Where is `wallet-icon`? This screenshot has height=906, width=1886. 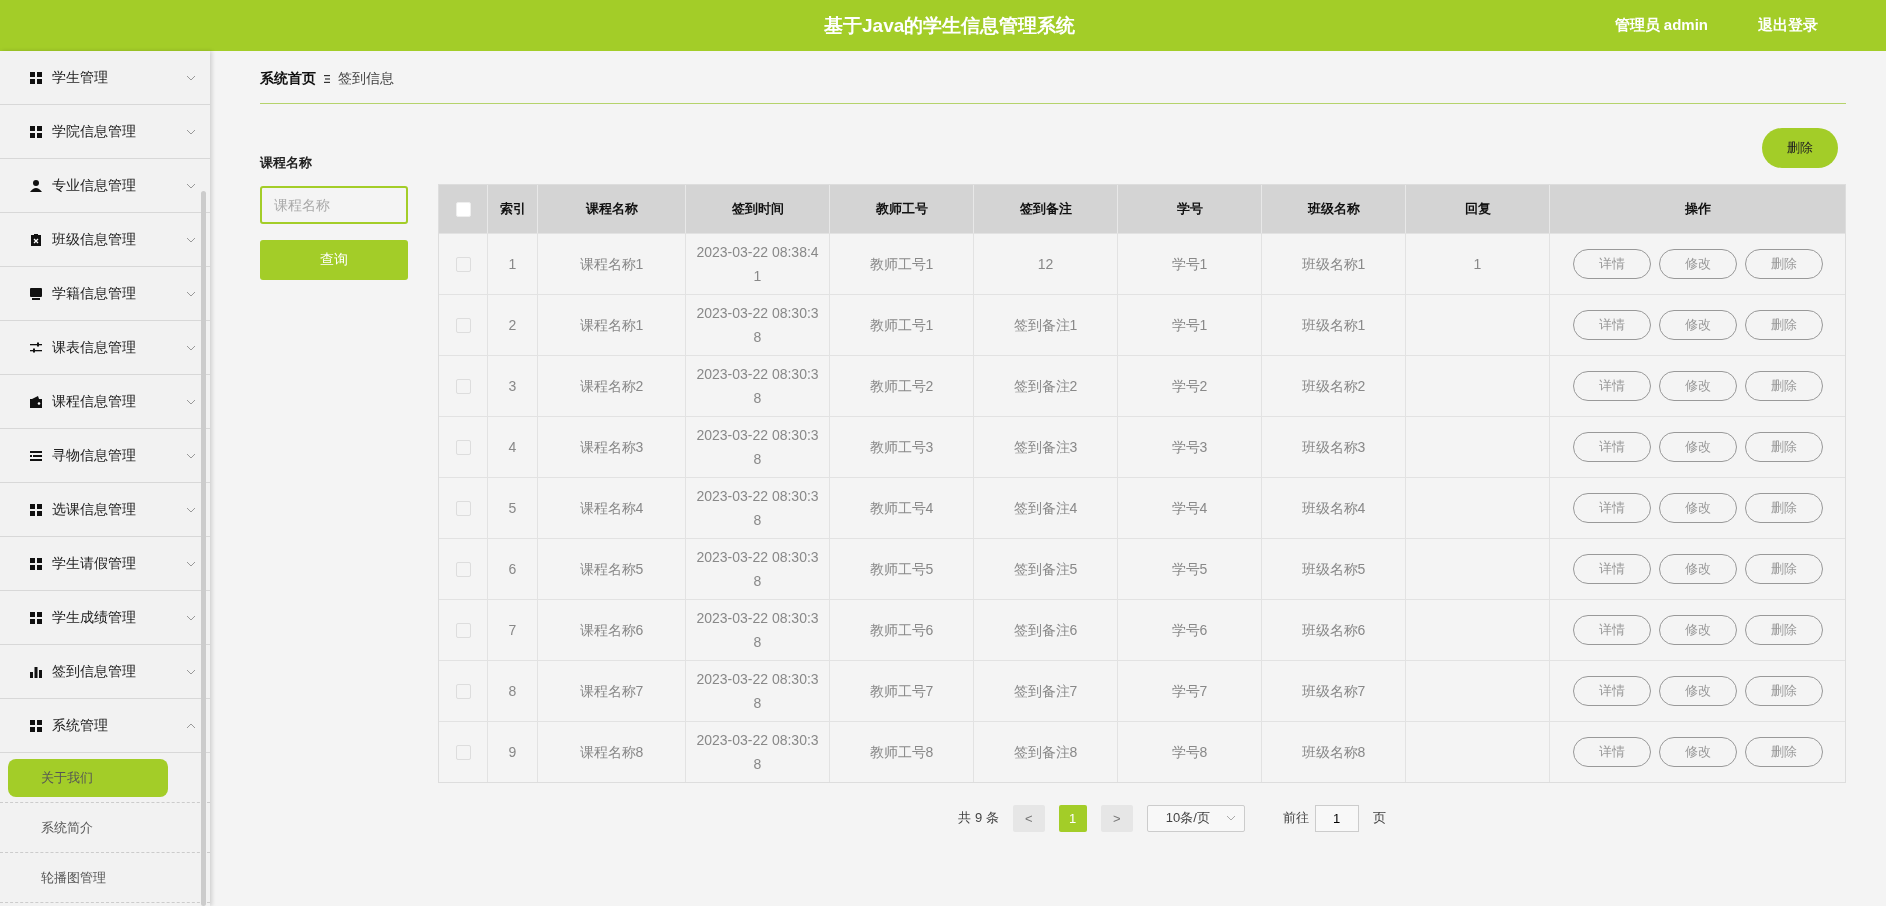
wallet-icon is located at coordinates (36, 401).